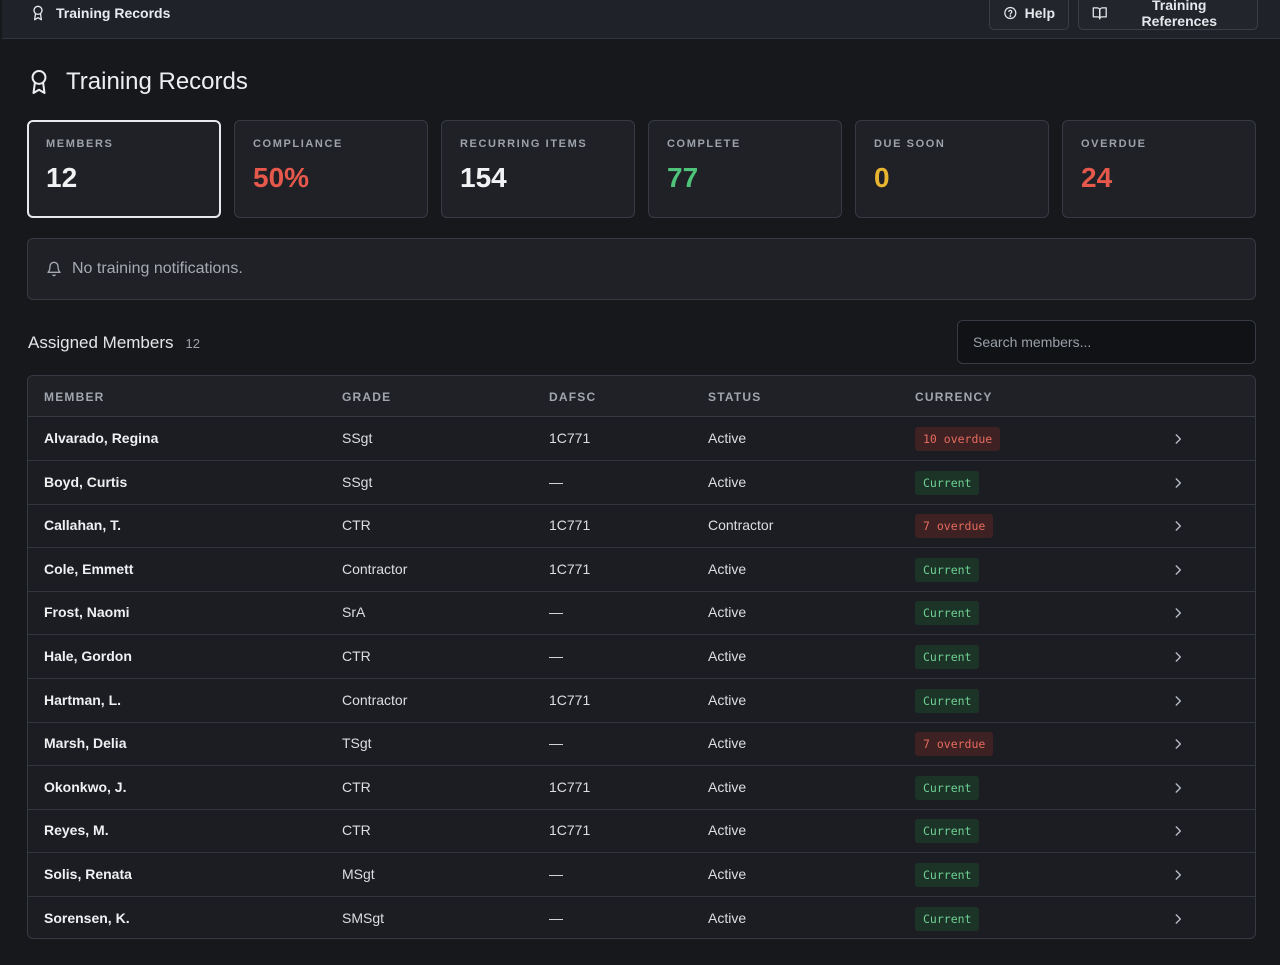  Describe the element at coordinates (882, 177) in the screenshot. I see `stat-value: 0` at that location.